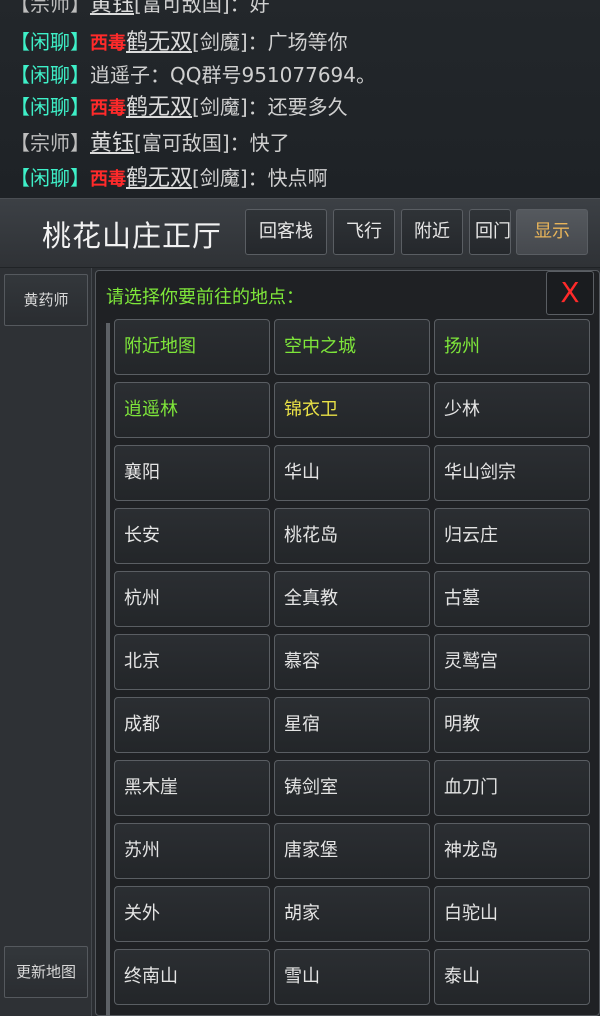 The width and height of the screenshot is (600, 1016). I want to click on location-button: 黑木崖, so click(192, 788).